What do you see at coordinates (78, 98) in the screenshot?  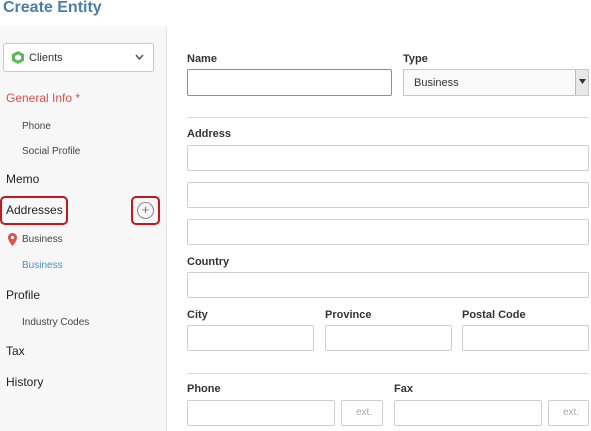 I see `required-mark: *` at bounding box center [78, 98].